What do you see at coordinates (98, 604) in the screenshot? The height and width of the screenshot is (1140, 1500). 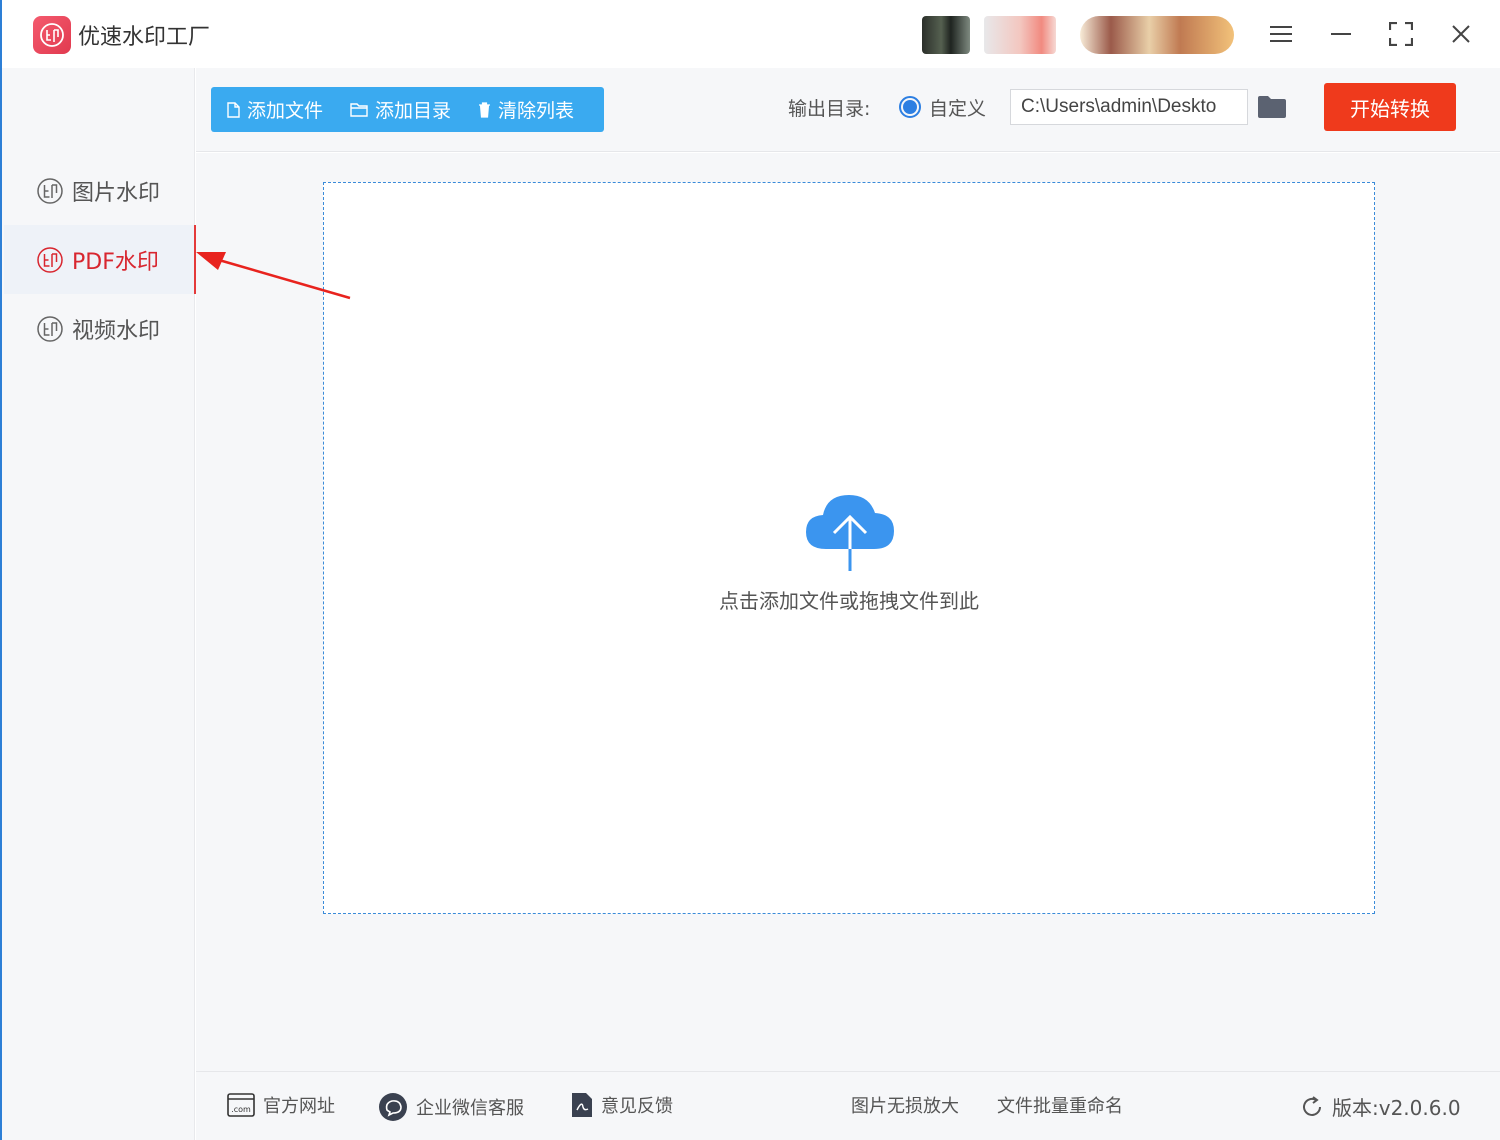 I see `sidebar: 图片水印 PDF水印 视频水印` at bounding box center [98, 604].